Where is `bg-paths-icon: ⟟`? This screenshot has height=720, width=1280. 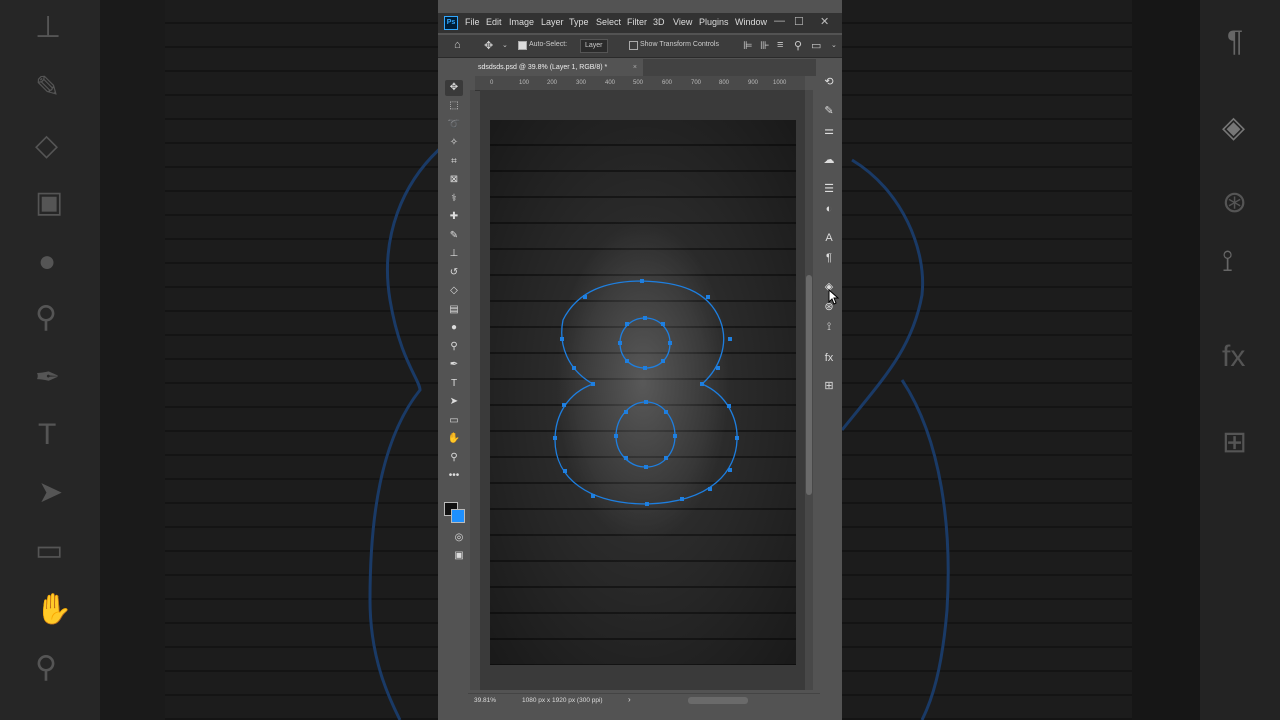
bg-paths-icon: ⟟ is located at coordinates (1228, 261).